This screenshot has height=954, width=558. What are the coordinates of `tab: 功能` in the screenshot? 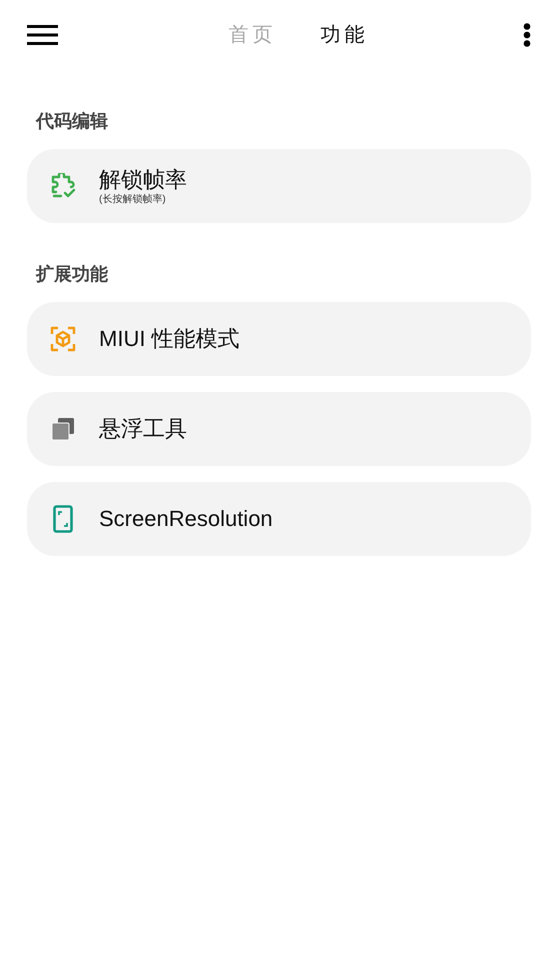 It's located at (344, 35).